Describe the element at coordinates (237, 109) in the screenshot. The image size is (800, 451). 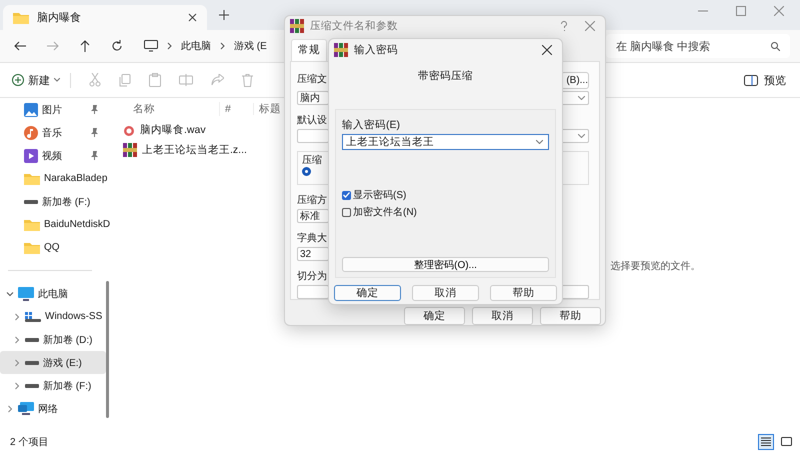
I see `column-header: #` at that location.